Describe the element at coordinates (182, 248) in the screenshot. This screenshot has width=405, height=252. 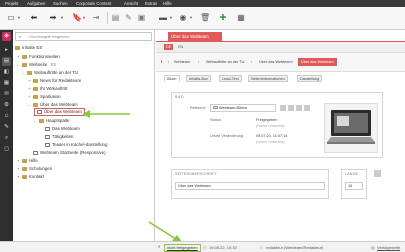
I see `release-status-link: nicht freigegeben` at that location.